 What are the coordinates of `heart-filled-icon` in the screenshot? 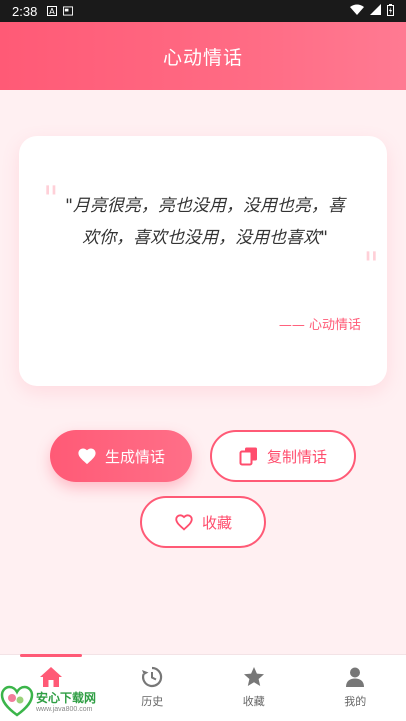 It's located at (87, 456).